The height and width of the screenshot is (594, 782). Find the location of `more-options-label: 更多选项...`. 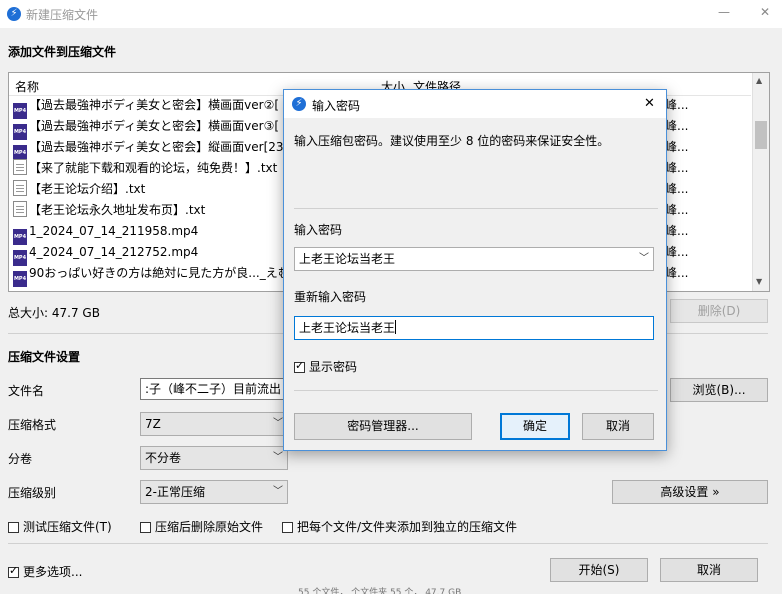

more-options-label: 更多选项... is located at coordinates (53, 572).